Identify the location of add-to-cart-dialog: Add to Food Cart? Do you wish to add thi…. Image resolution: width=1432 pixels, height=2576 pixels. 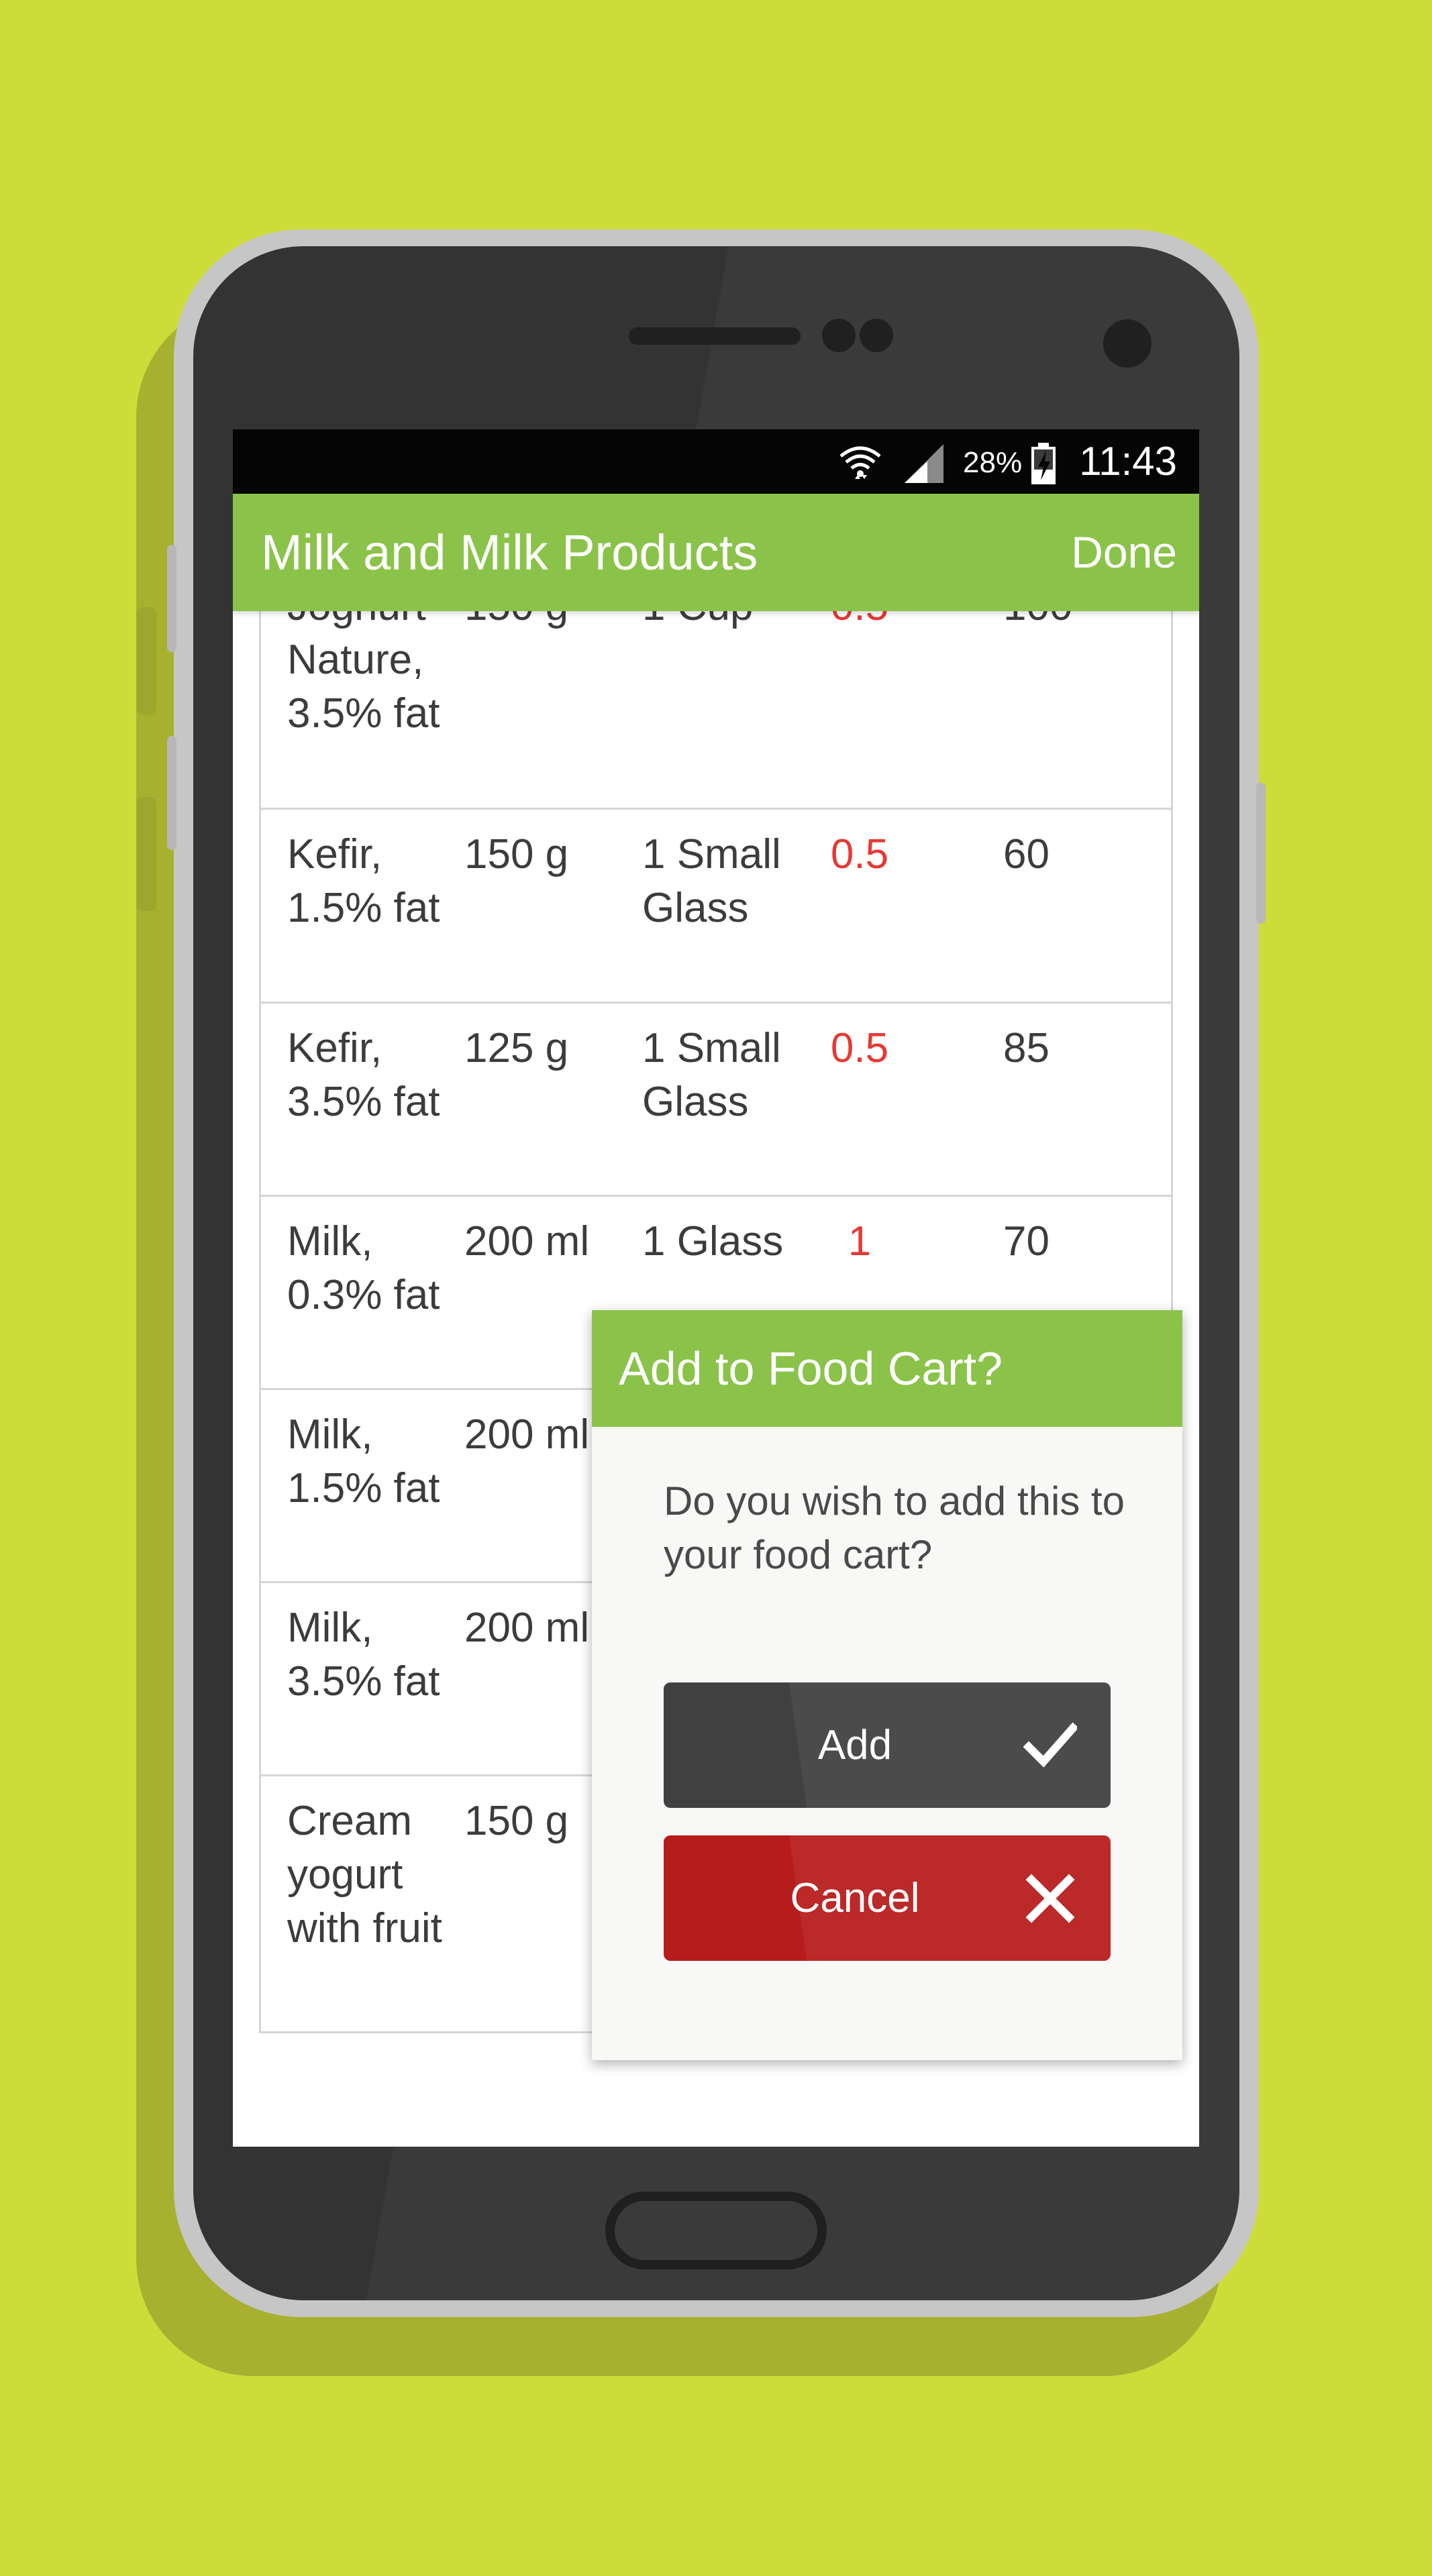
(887, 1685).